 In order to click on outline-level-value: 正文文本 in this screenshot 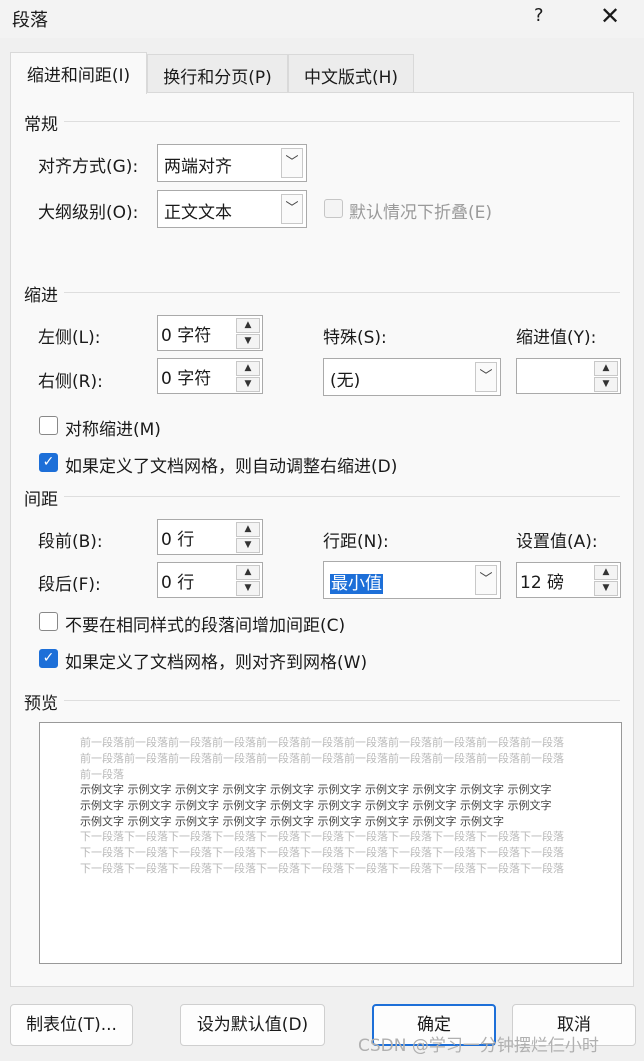, I will do `click(198, 213)`.